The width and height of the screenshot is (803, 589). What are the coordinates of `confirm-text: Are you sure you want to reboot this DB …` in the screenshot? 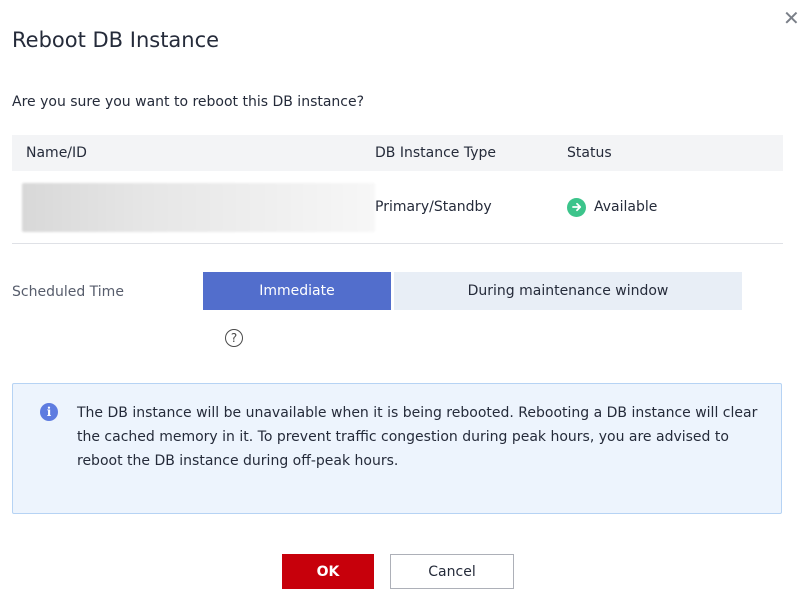 It's located at (188, 102).